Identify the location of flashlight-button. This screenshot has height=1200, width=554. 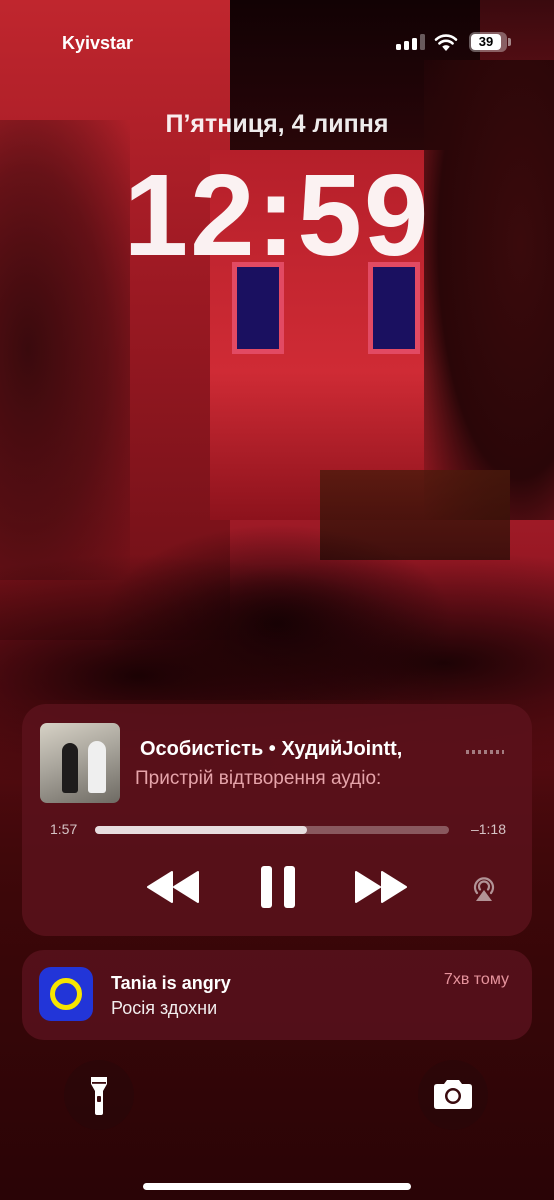
(99, 1095).